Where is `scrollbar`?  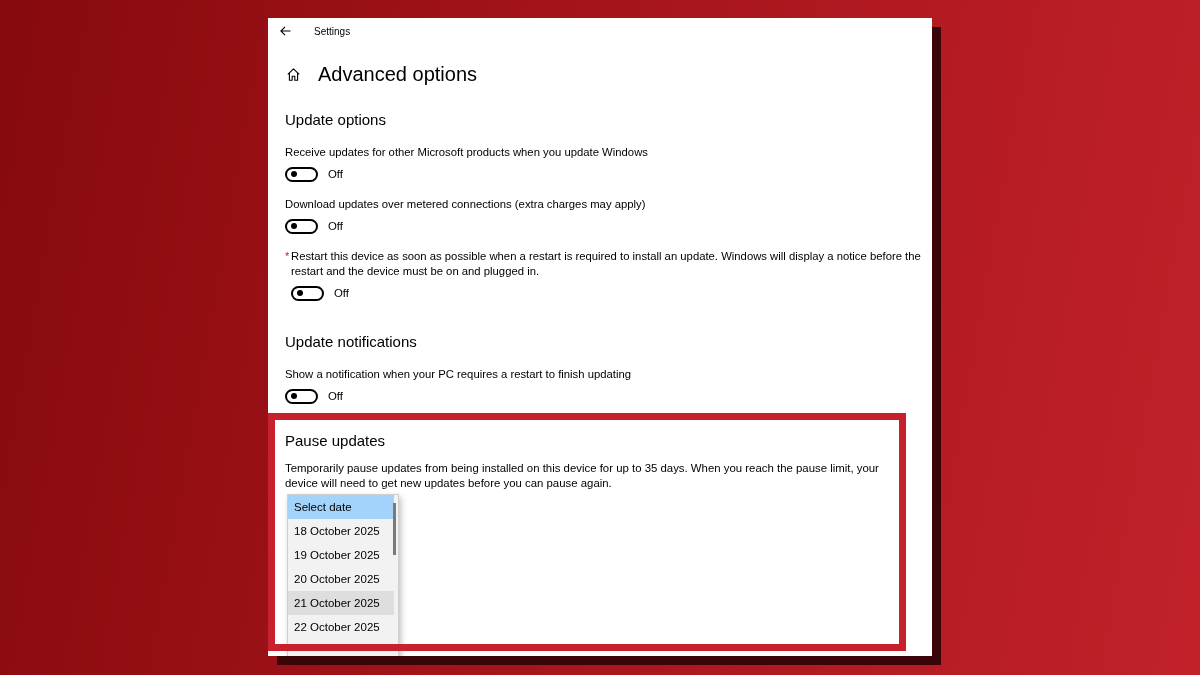
scrollbar is located at coordinates (394, 529).